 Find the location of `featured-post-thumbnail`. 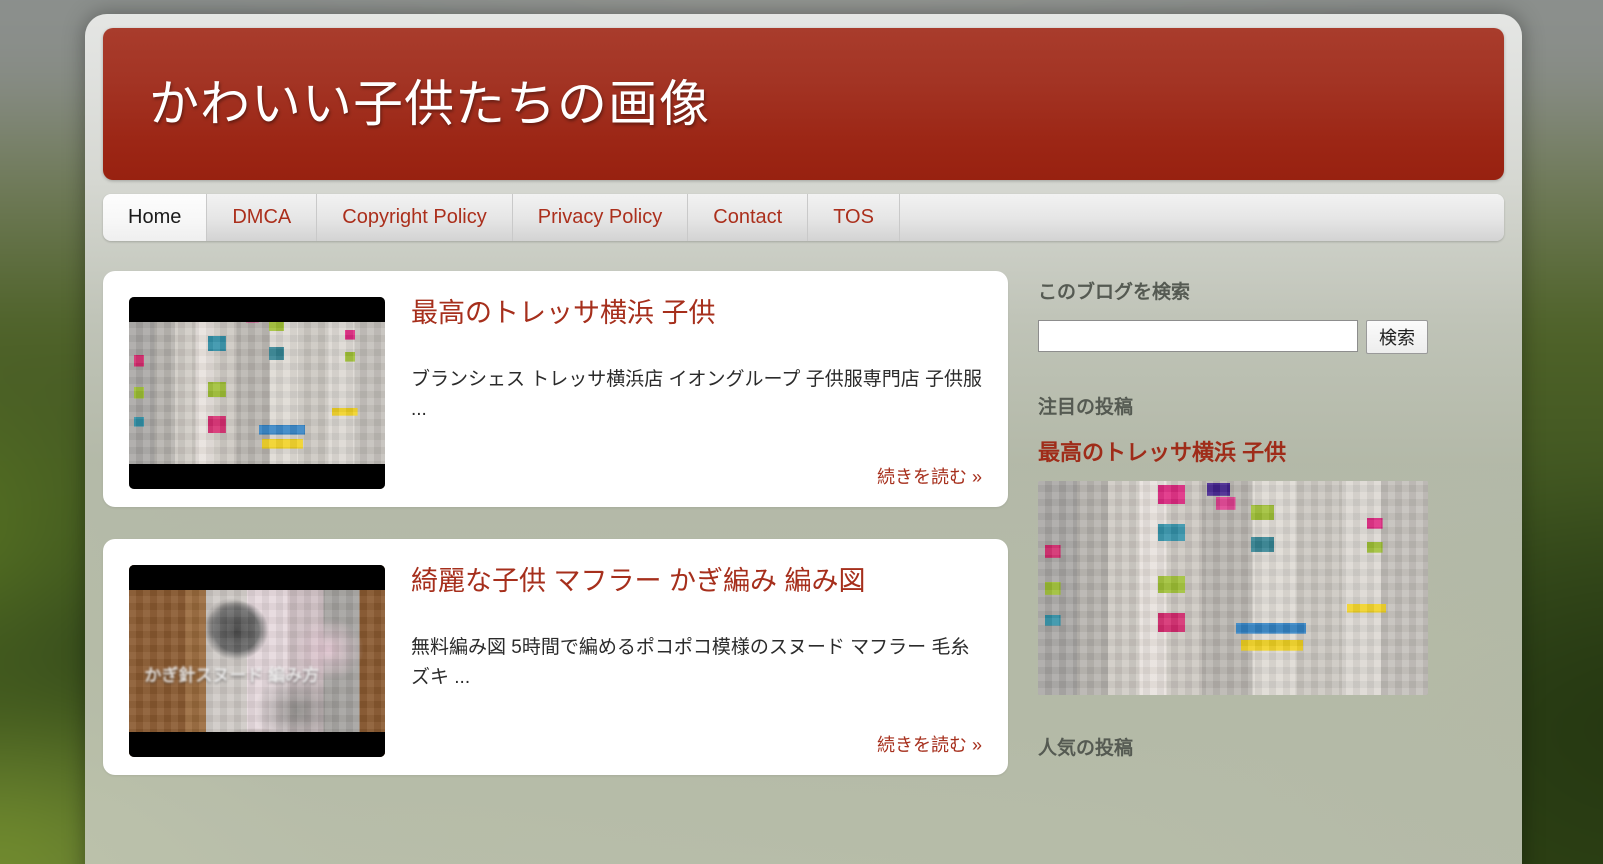

featured-post-thumbnail is located at coordinates (1233, 588).